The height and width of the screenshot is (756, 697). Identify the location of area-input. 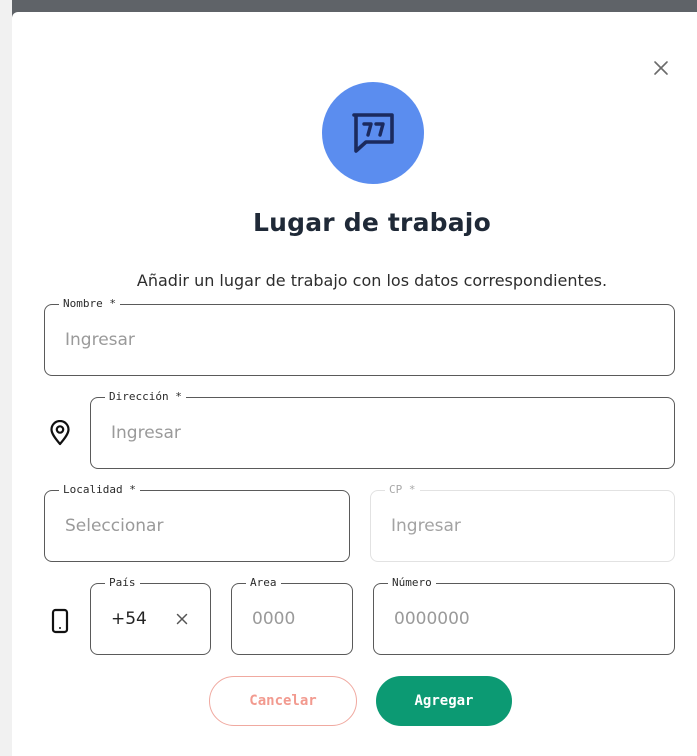
(292, 619).